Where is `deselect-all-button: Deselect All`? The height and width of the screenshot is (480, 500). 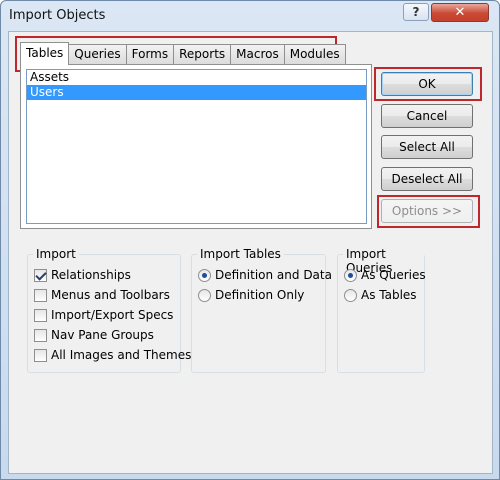
deselect-all-button: Deselect All is located at coordinates (427, 179).